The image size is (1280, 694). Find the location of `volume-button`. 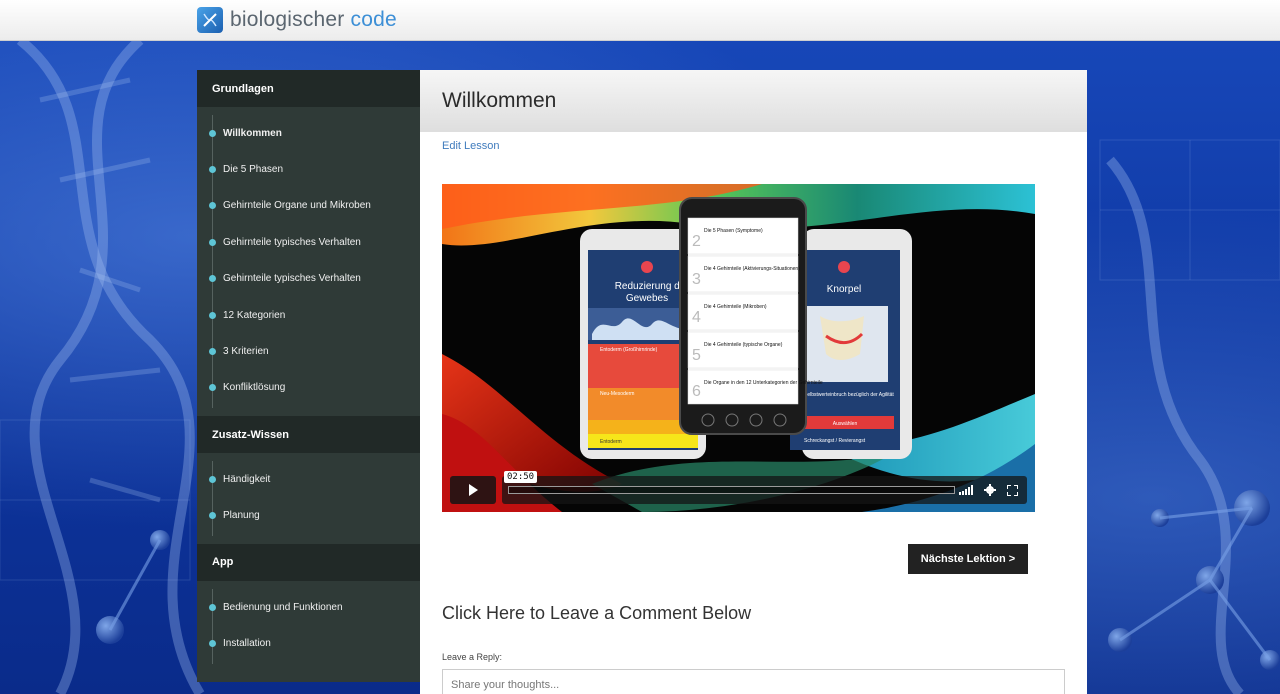

volume-button is located at coordinates (968, 490).